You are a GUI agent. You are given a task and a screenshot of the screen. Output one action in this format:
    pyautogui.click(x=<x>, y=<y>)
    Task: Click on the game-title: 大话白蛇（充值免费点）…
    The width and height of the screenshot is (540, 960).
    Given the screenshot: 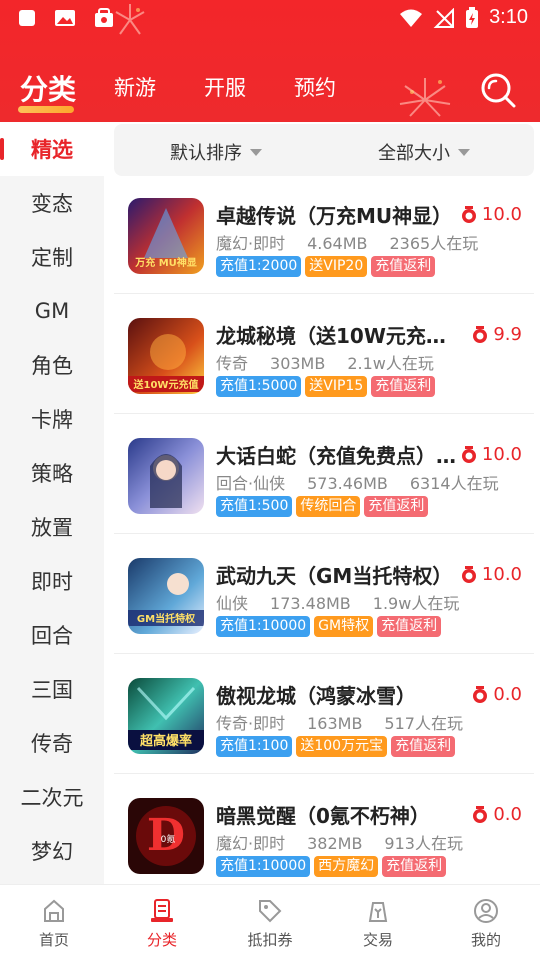 What is the action you would take?
    pyautogui.click(x=336, y=456)
    